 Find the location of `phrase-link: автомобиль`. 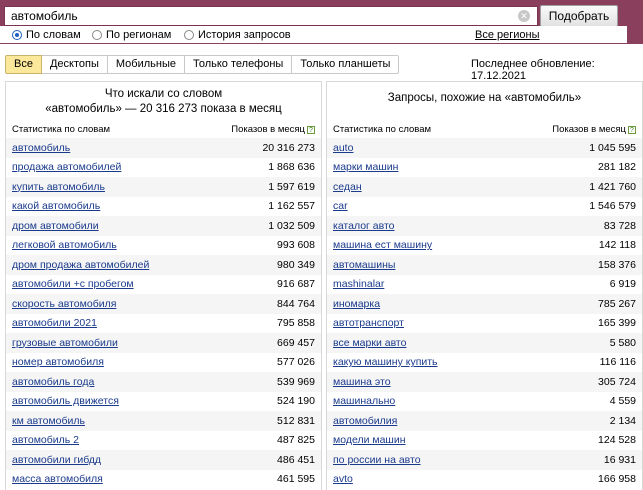

phrase-link: автомобиль is located at coordinates (41, 148).